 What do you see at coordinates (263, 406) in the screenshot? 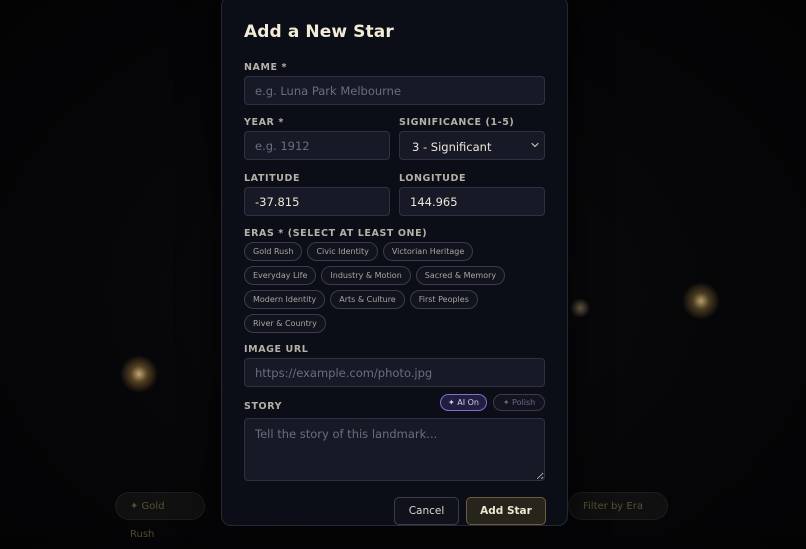
I see `story-label: STORY` at bounding box center [263, 406].